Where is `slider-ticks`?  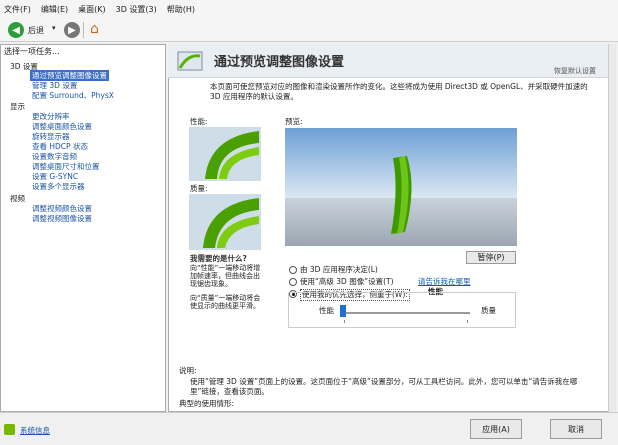 slider-ticks is located at coordinates (406, 321).